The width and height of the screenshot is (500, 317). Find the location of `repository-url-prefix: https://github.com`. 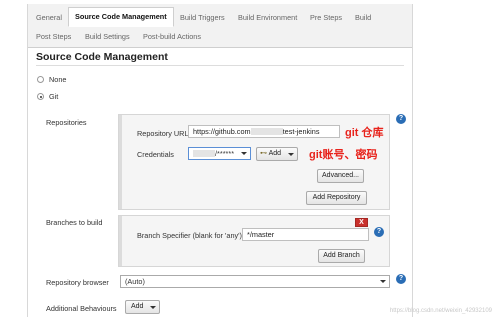

repository-url-prefix: https://github.com is located at coordinates (222, 131).